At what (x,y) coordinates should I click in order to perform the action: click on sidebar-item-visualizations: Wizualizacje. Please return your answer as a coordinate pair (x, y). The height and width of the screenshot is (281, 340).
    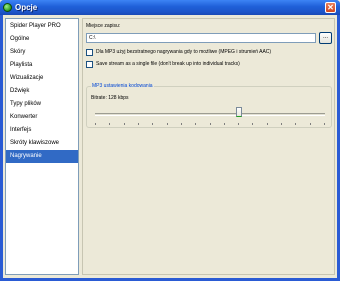
    Looking at the image, I should click on (42, 78).